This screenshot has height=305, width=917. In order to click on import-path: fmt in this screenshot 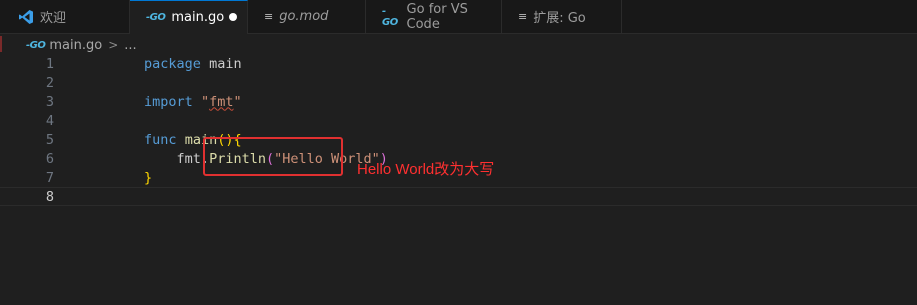, I will do `click(221, 101)`.